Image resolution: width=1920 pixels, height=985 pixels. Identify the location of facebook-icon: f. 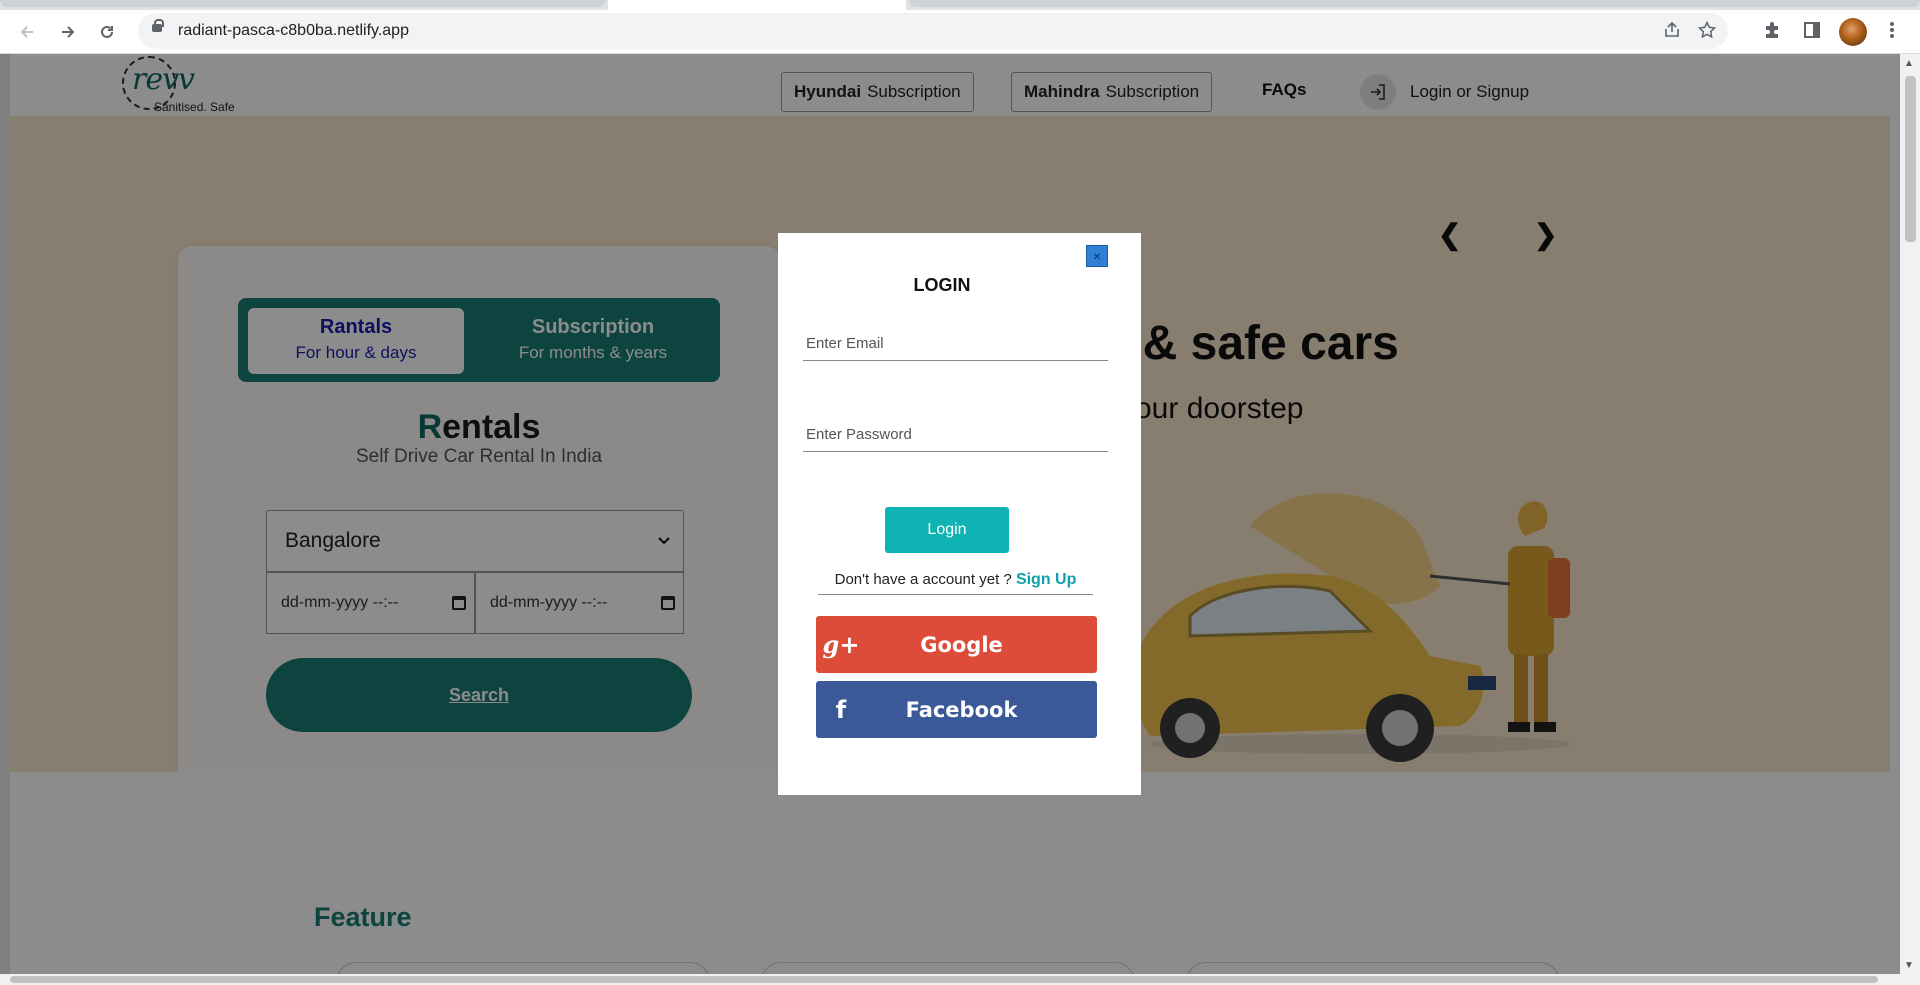
(841, 709).